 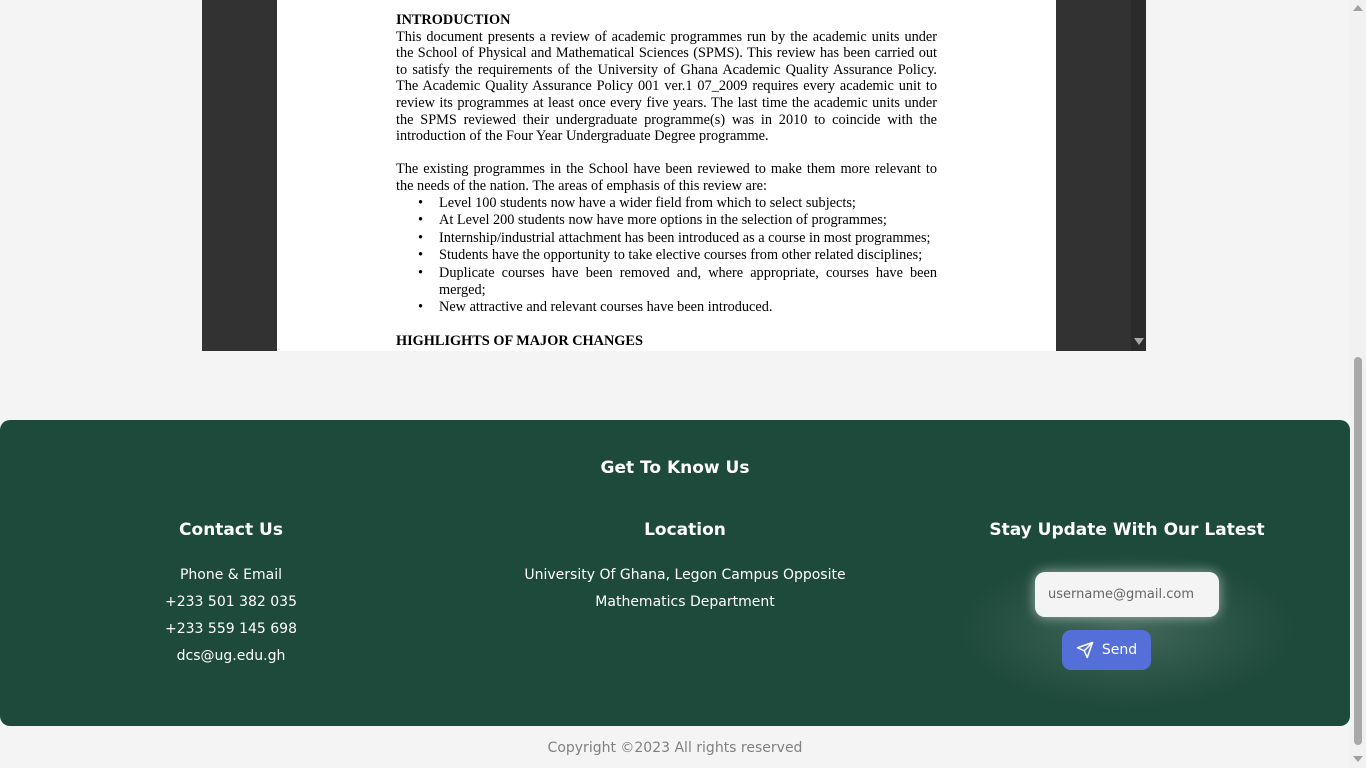 What do you see at coordinates (1127, 541) in the screenshot?
I see `newsletter-section: Stay Update With Our Latest` at bounding box center [1127, 541].